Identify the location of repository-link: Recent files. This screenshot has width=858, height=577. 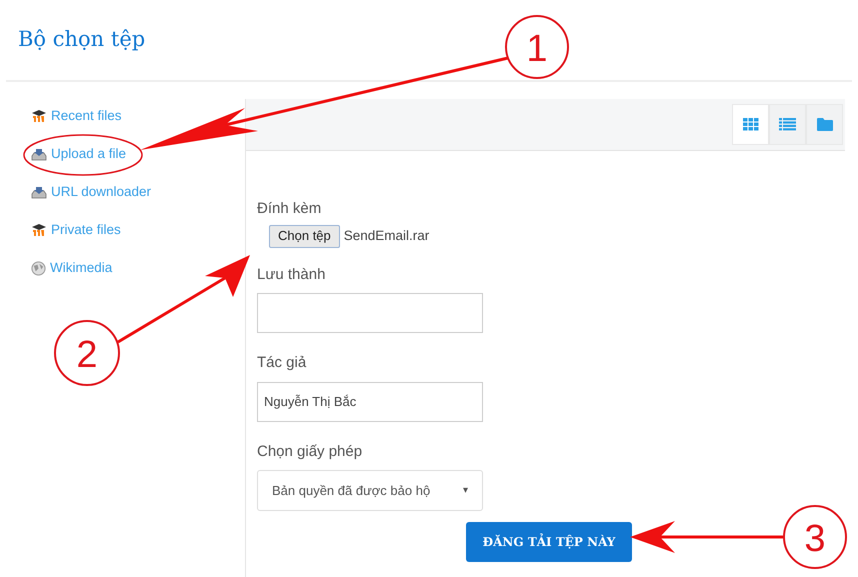
(76, 116).